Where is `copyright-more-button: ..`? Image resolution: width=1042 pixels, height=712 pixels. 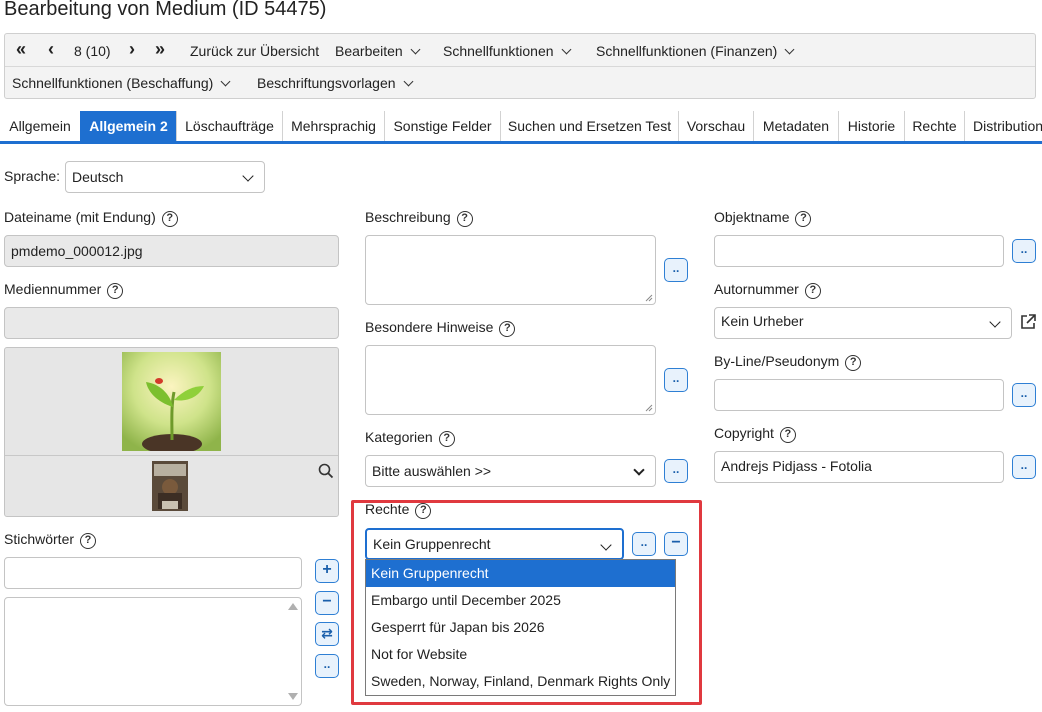 copyright-more-button: .. is located at coordinates (1024, 467).